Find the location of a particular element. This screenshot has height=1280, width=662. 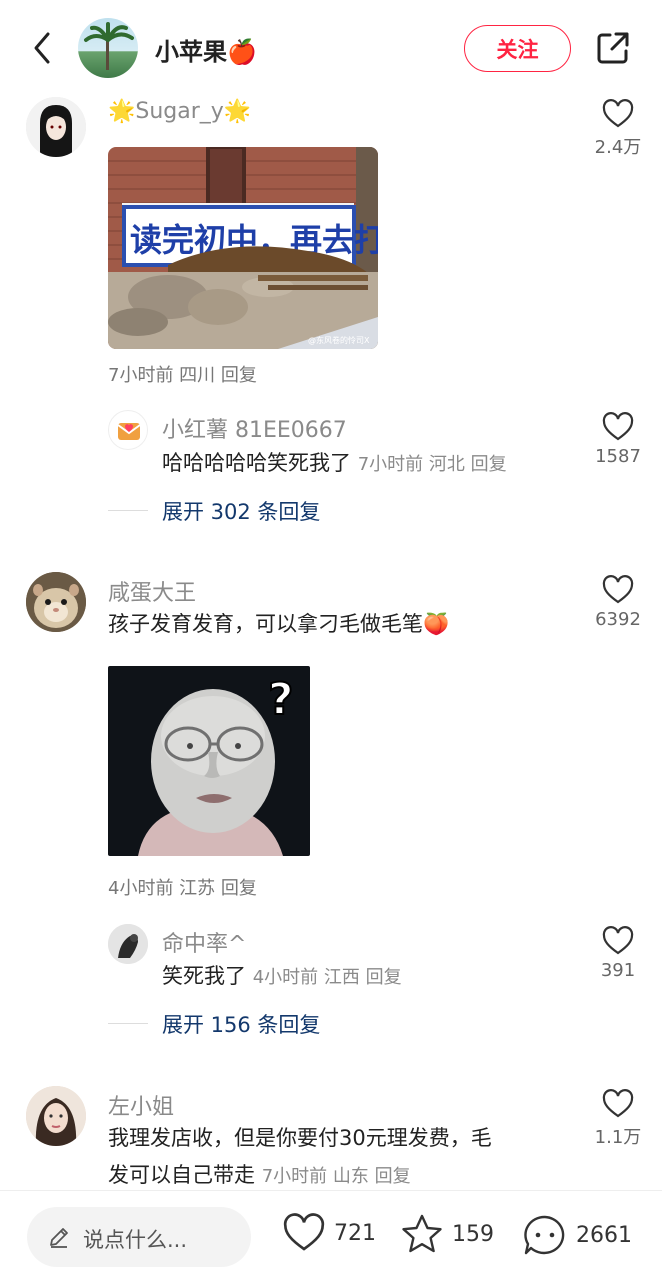

comment-meta: 7小时前 山东 回复 is located at coordinates (336, 1176).